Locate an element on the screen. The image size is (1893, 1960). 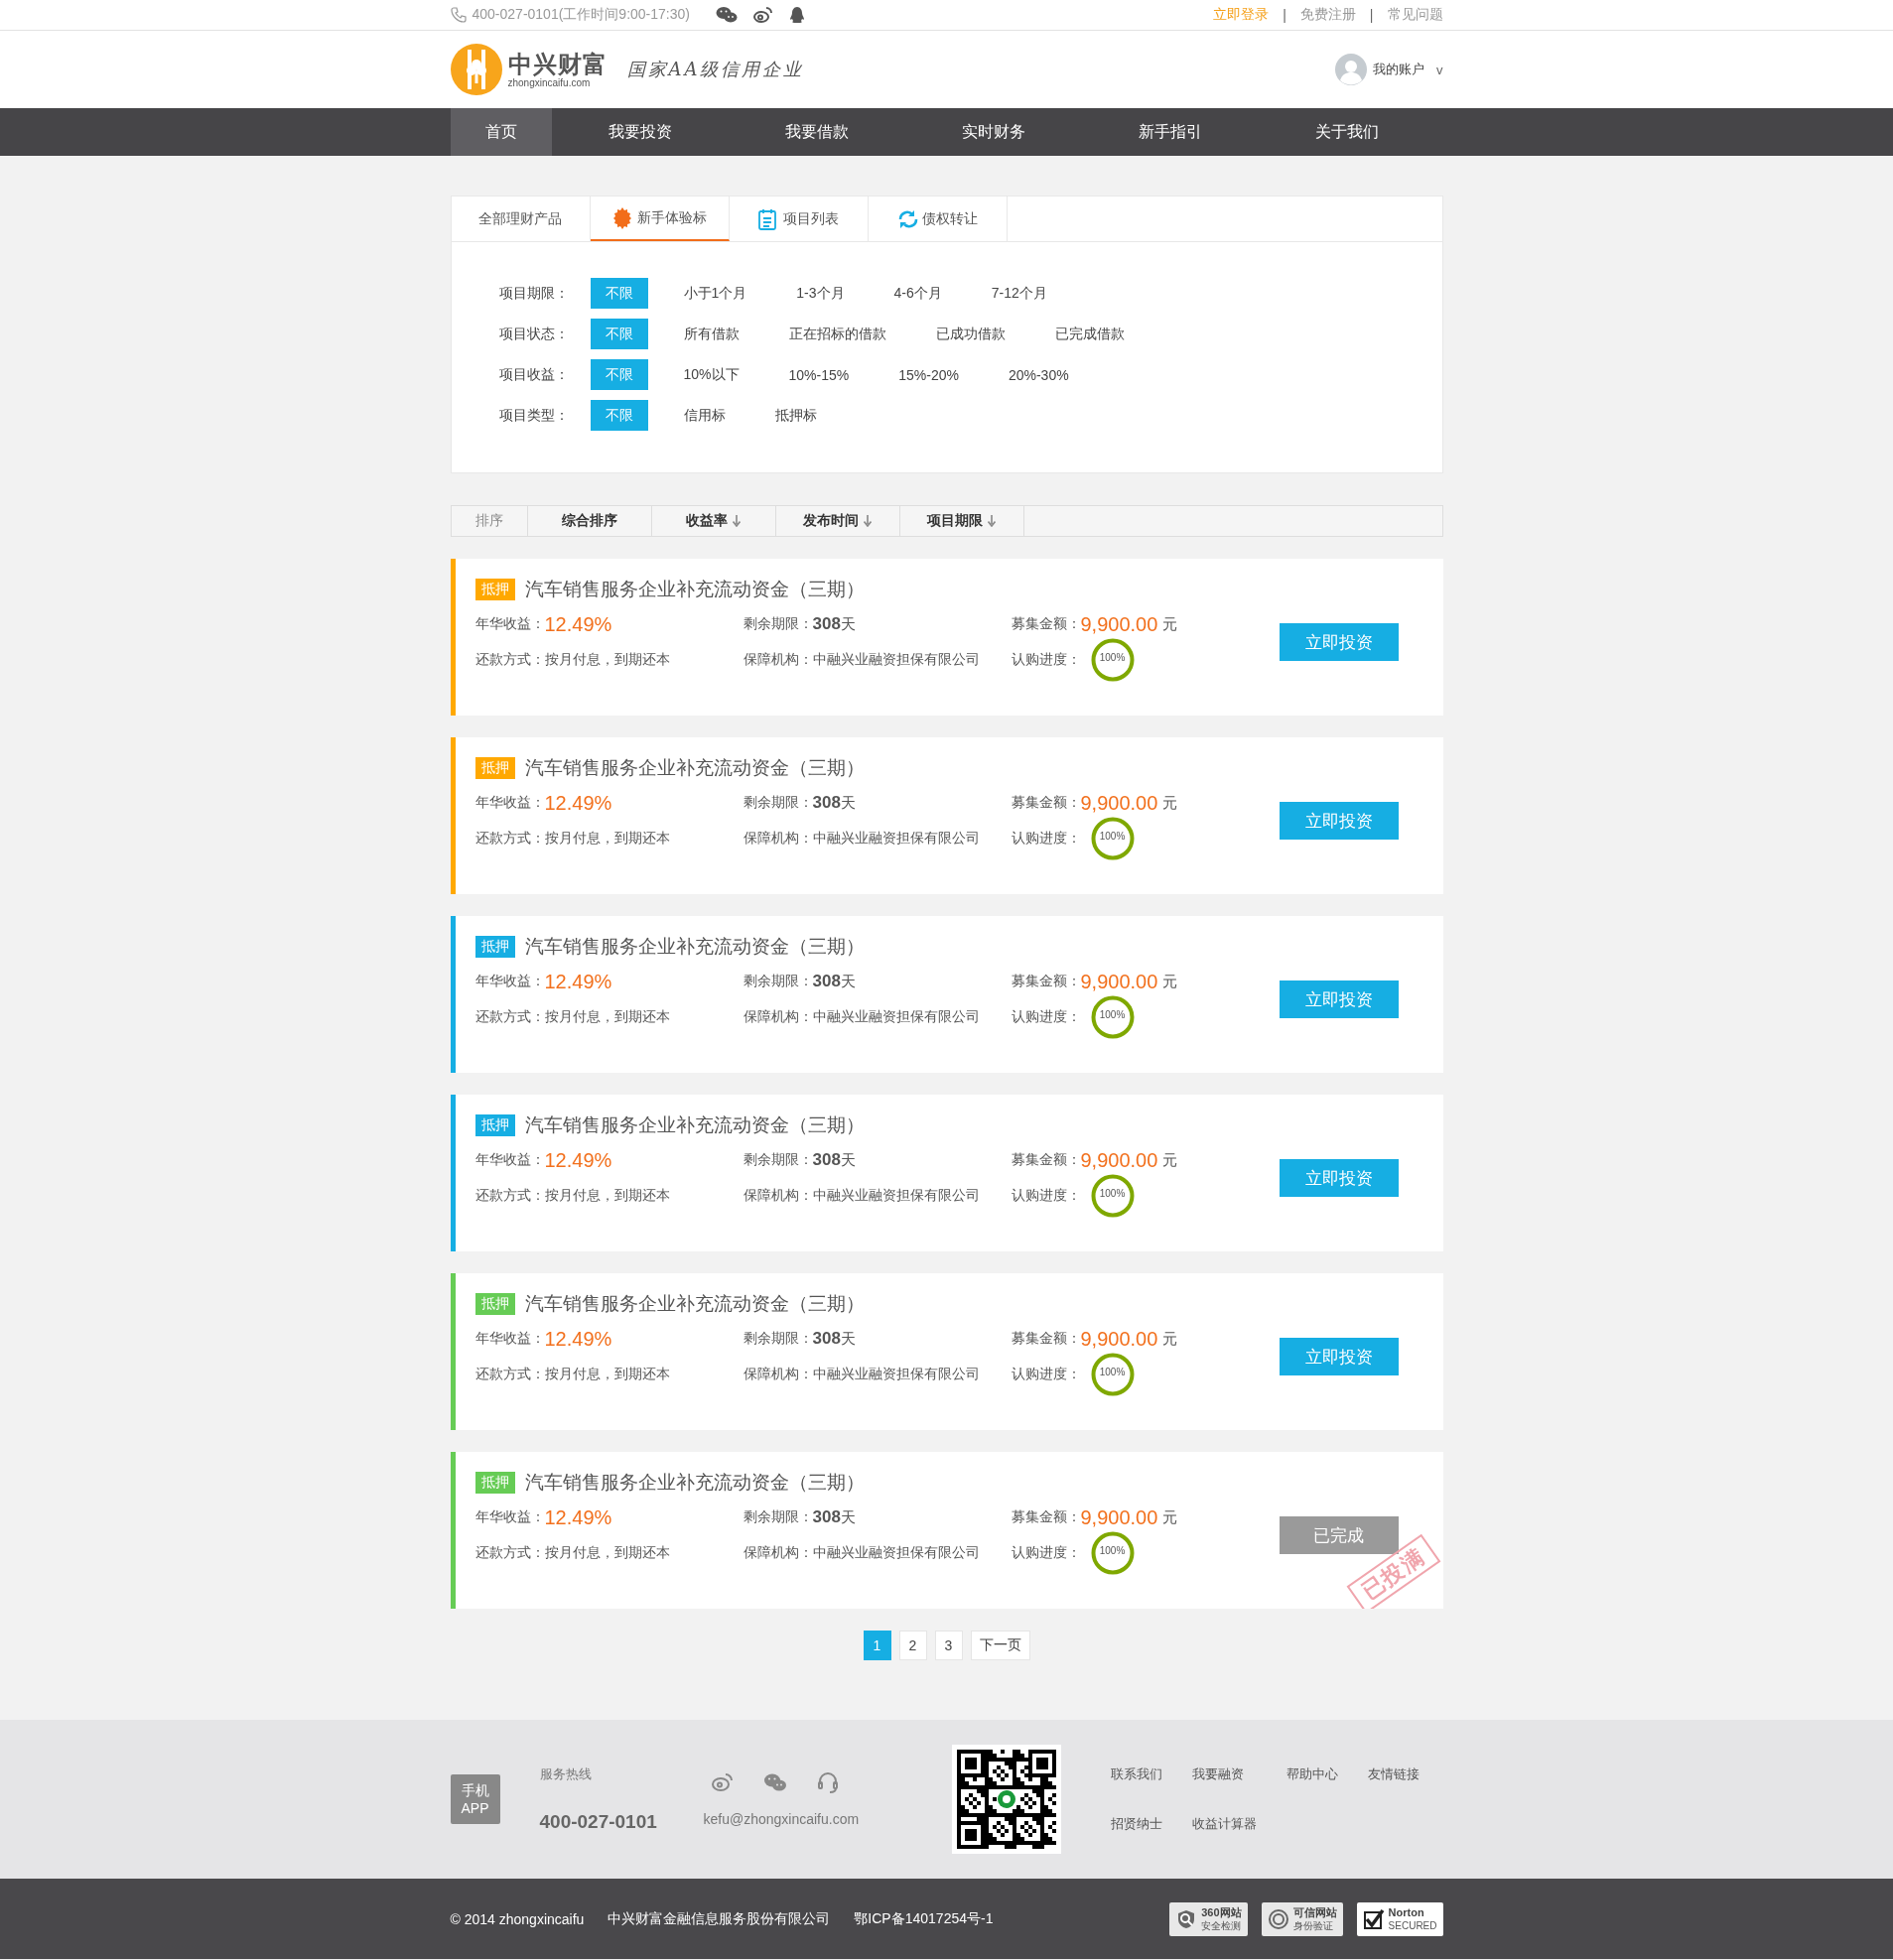
footer-link: 我要融资 is located at coordinates (1224, 1774).